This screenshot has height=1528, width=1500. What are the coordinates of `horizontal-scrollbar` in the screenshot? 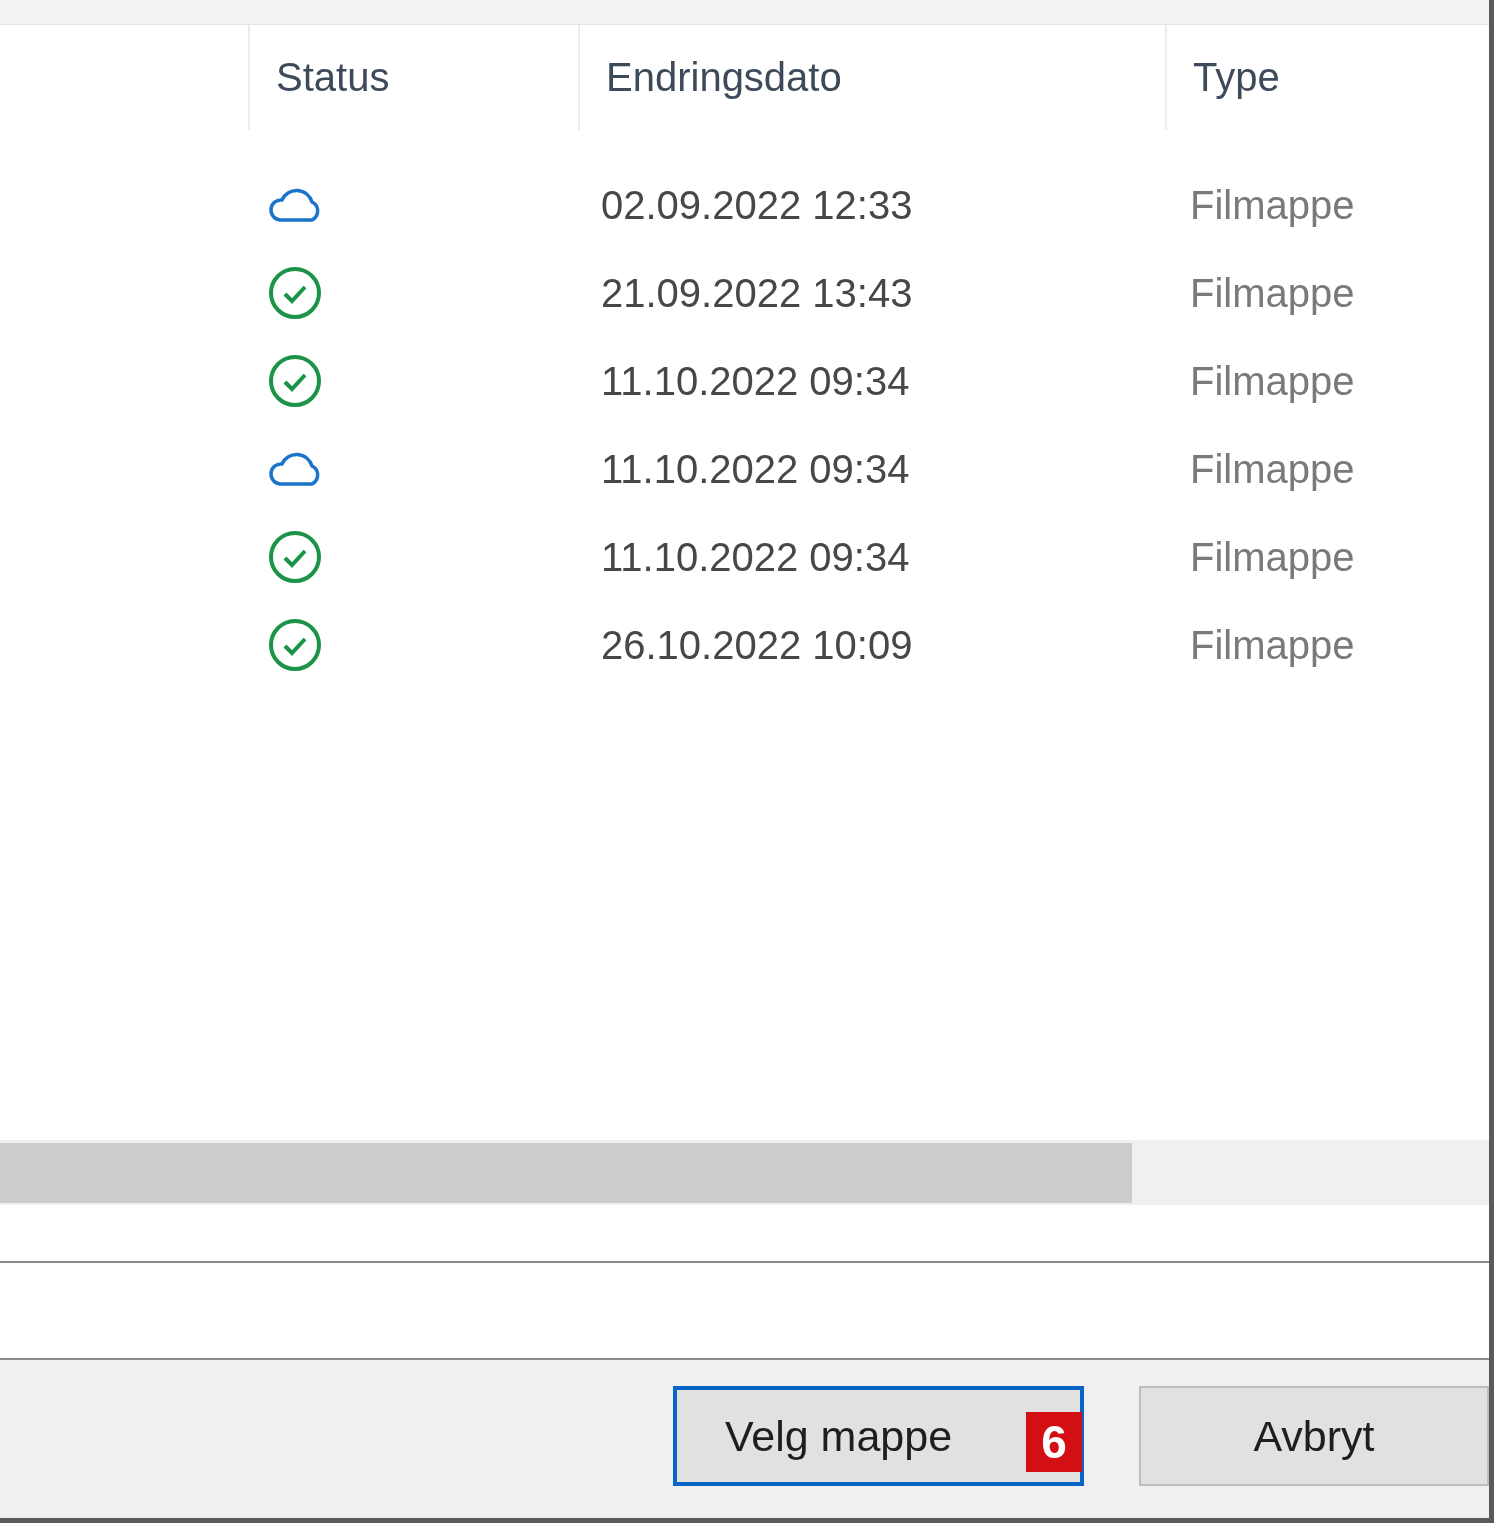 It's located at (744, 1172).